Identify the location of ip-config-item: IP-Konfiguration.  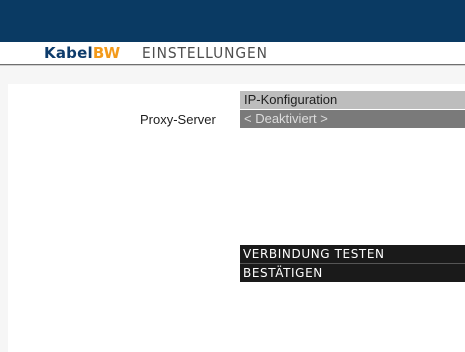
(352, 100).